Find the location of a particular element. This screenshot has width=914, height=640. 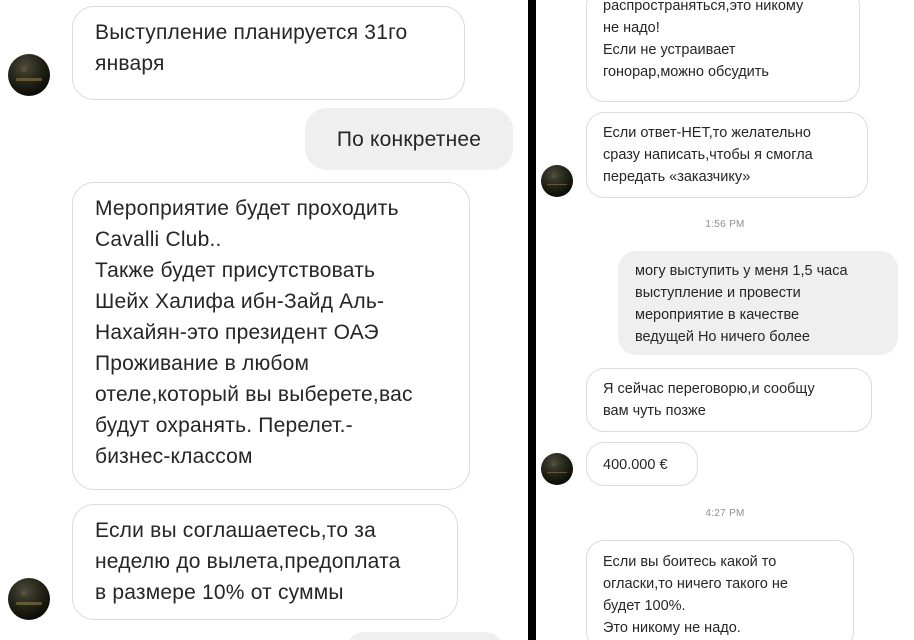

timestamp: 4:27 PM is located at coordinates (725, 513).